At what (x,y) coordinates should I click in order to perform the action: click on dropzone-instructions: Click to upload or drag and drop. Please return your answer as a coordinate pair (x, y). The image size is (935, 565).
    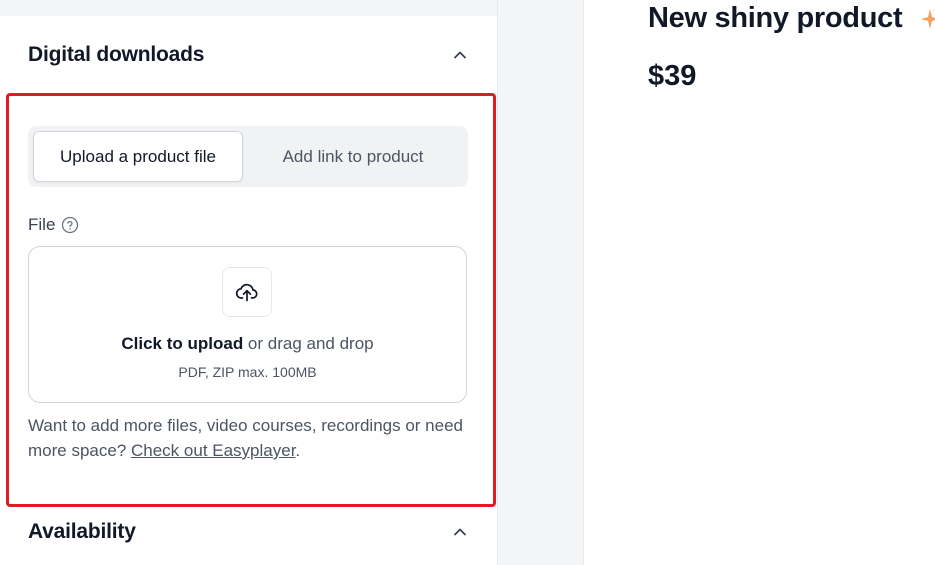
    Looking at the image, I should click on (247, 344).